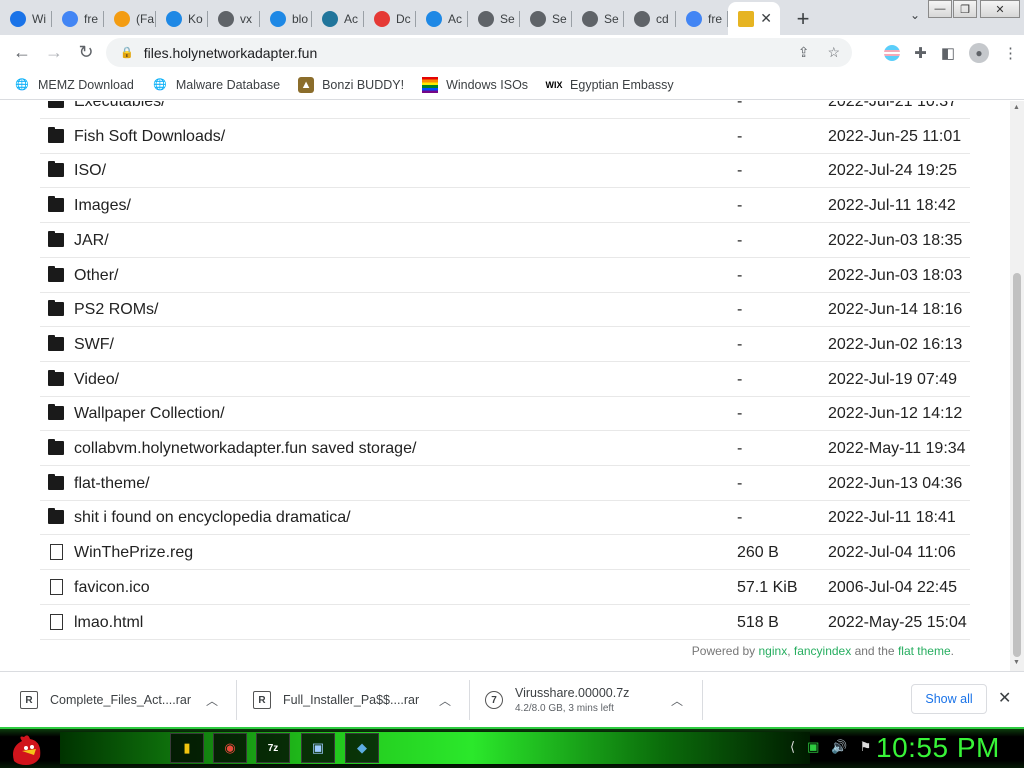 This screenshot has height=768, width=1024. What do you see at coordinates (920, 53) in the screenshot?
I see `extensions-puzzle-icon: ✚` at bounding box center [920, 53].